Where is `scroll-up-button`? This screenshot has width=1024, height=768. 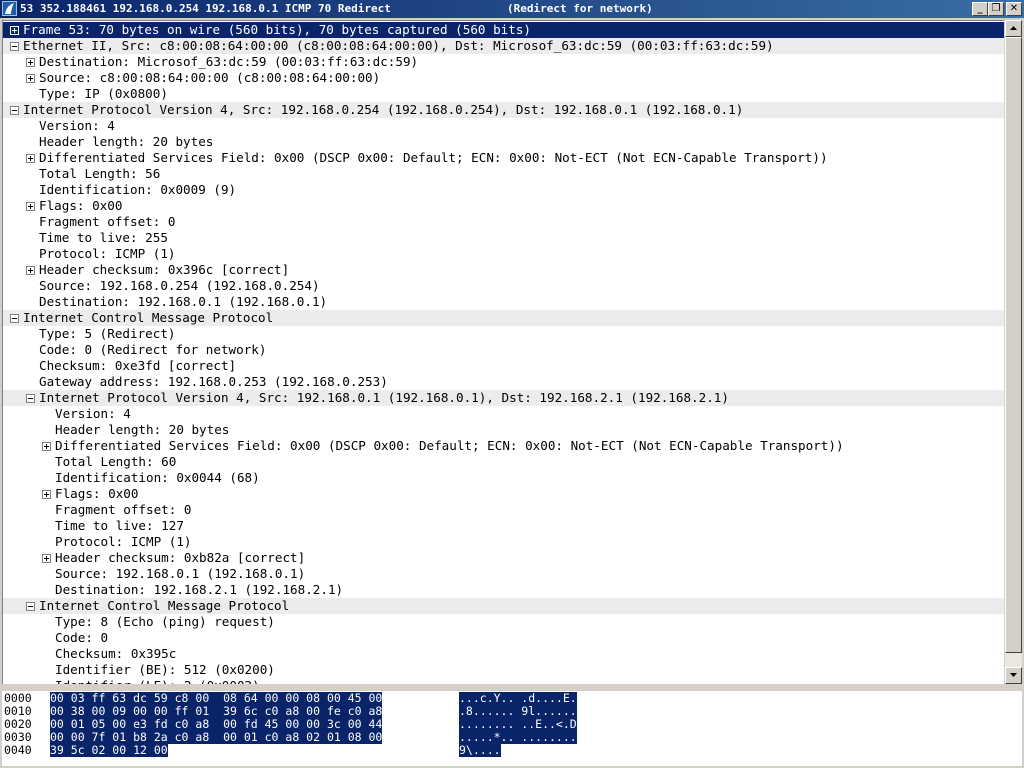 scroll-up-button is located at coordinates (1013, 28).